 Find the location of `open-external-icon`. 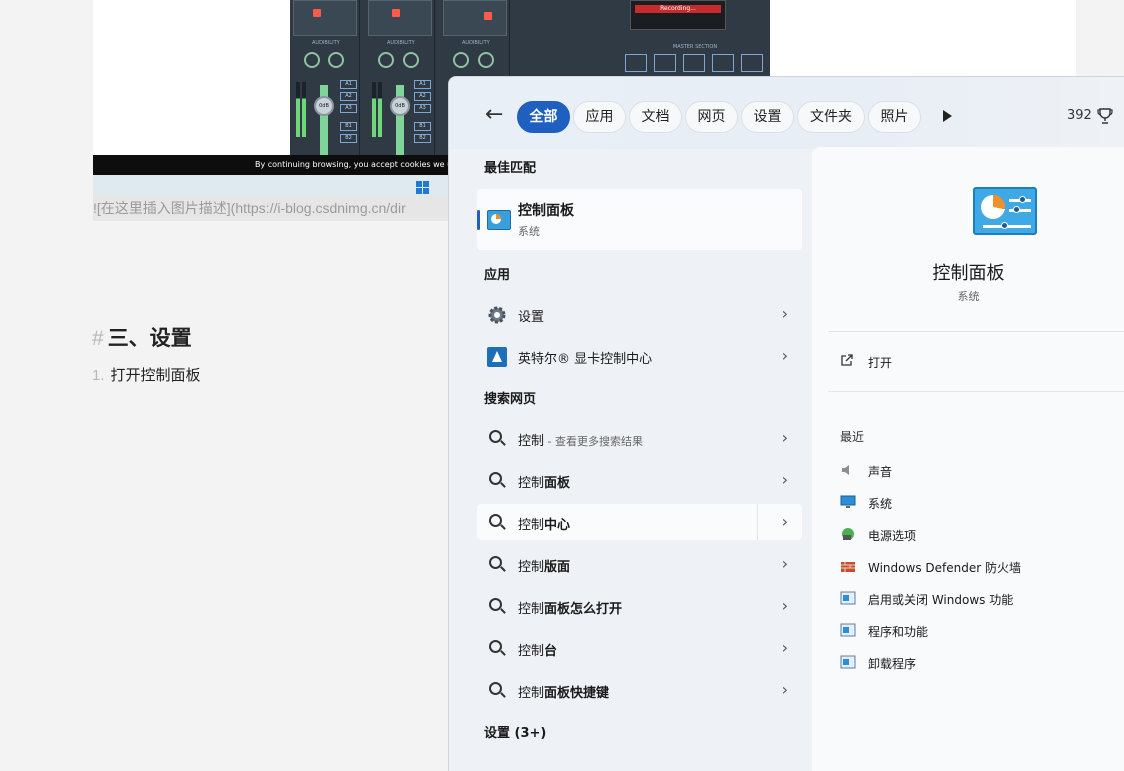

open-external-icon is located at coordinates (847, 360).